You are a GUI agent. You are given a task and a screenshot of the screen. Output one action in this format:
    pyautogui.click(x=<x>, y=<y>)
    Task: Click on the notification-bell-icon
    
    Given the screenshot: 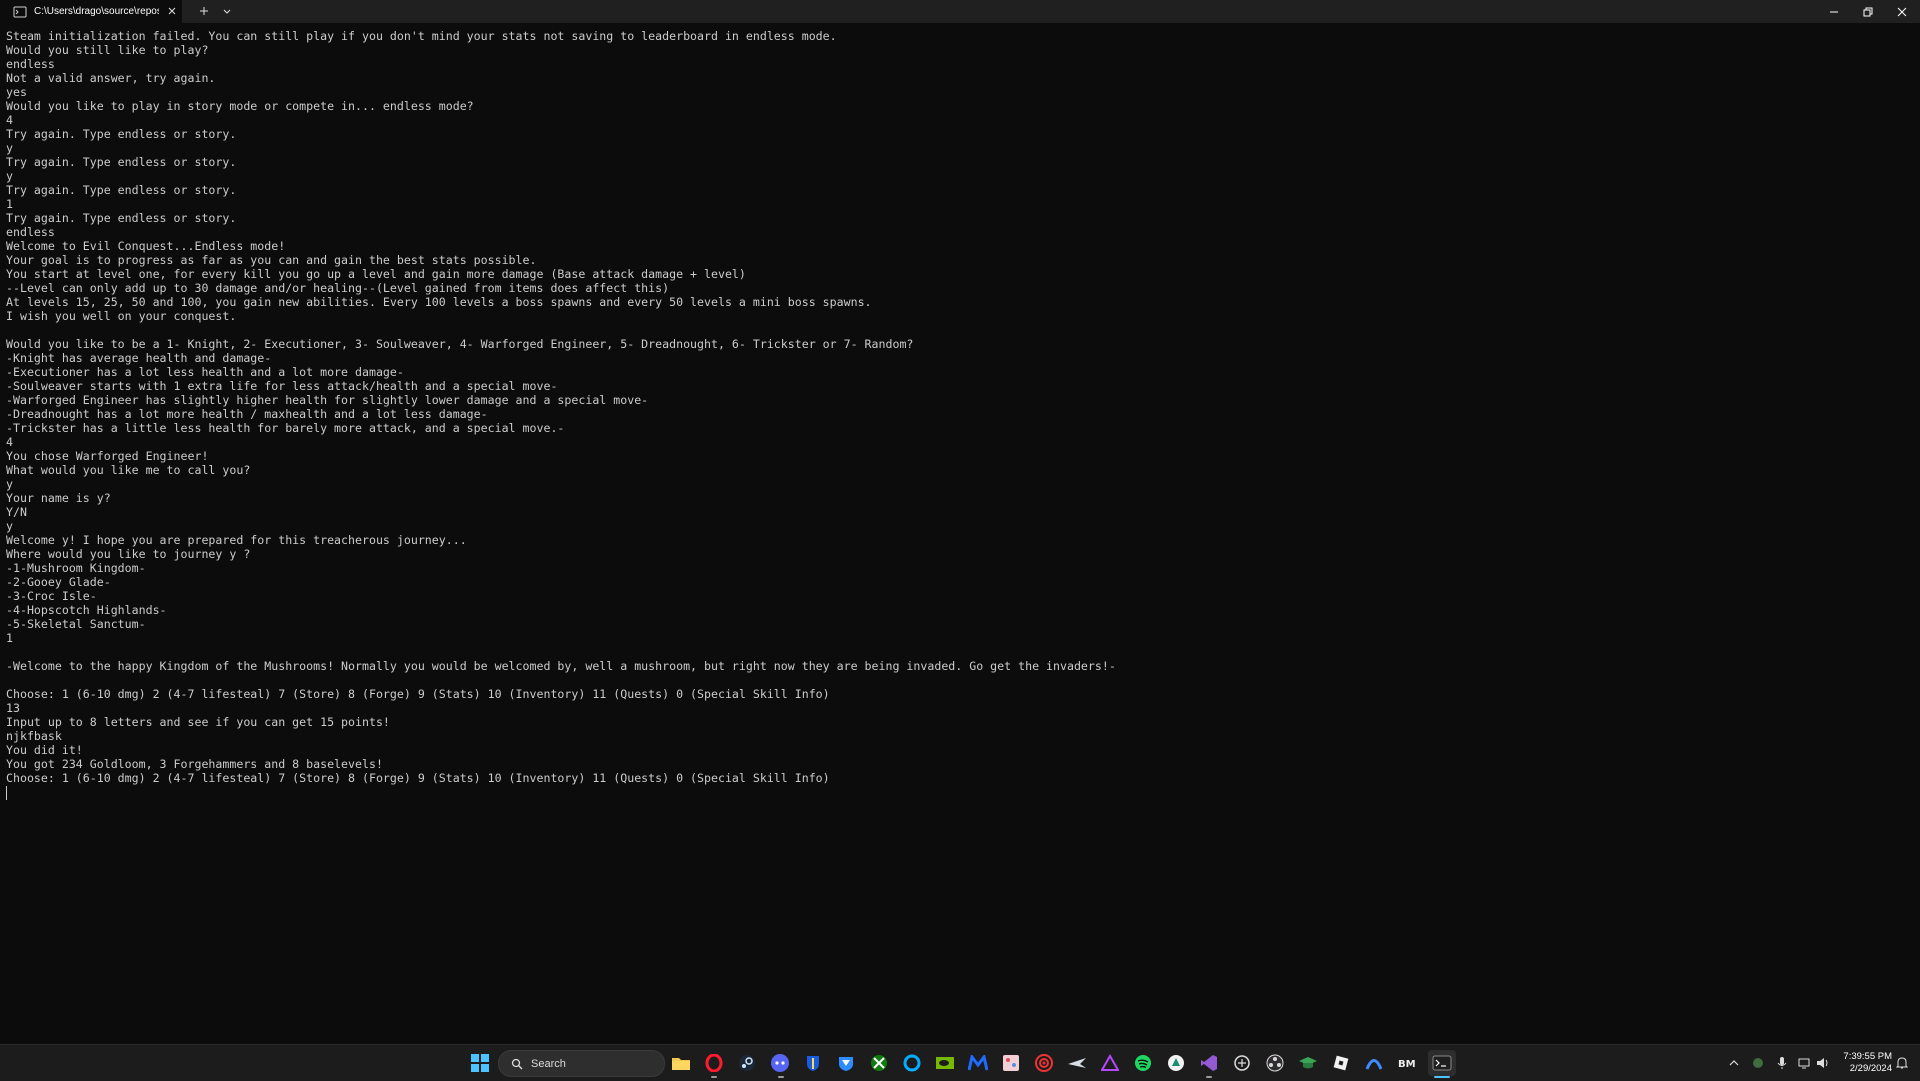 What is the action you would take?
    pyautogui.click(x=1902, y=1063)
    